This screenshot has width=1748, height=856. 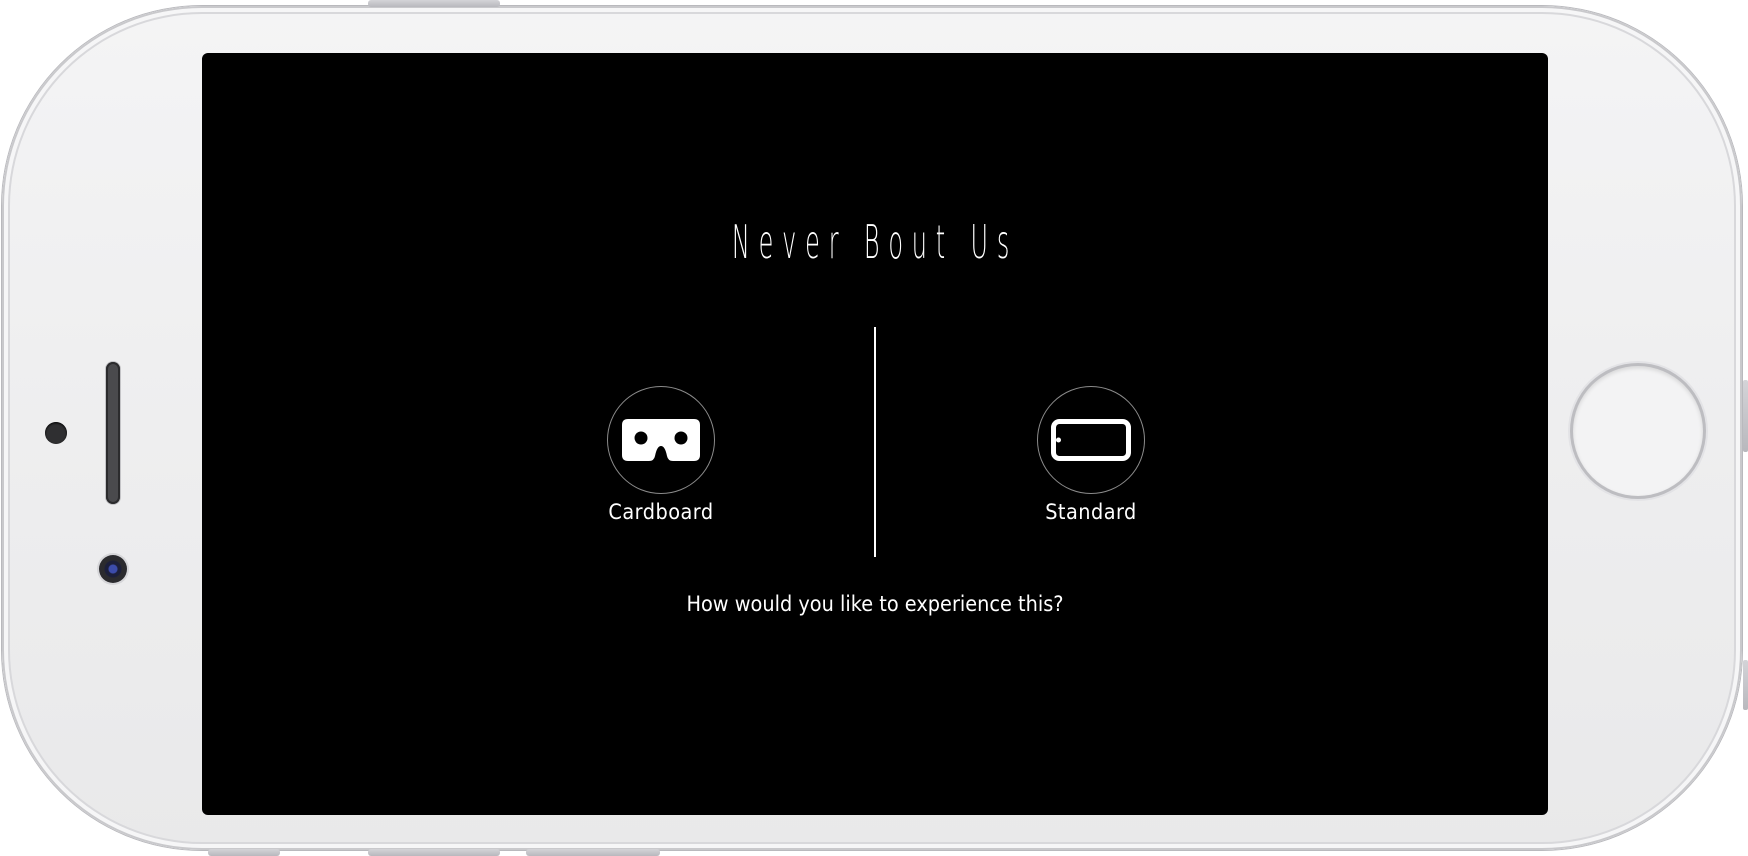 I want to click on home-button, so click(x=1638, y=431).